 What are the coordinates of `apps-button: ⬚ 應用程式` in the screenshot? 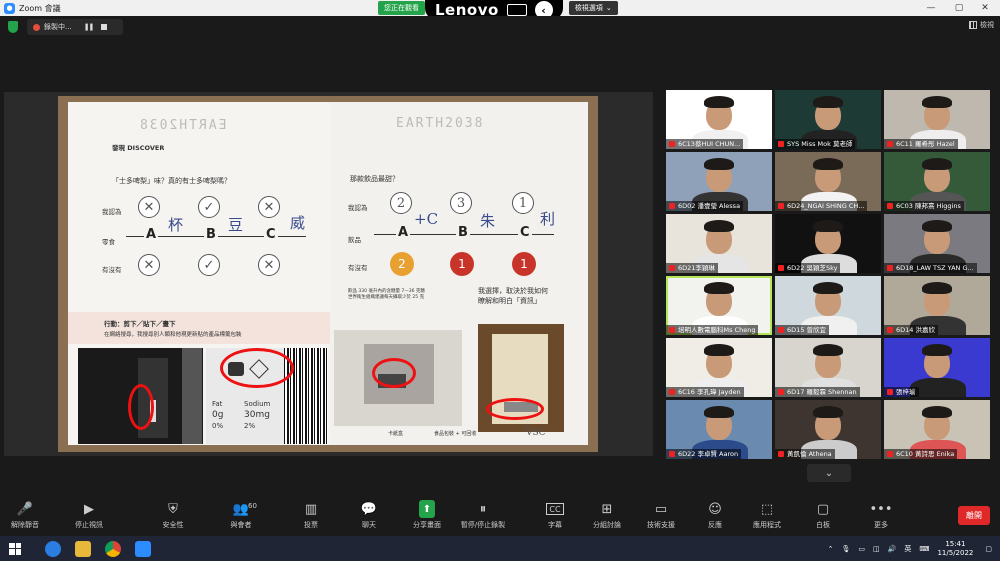 It's located at (767, 515).